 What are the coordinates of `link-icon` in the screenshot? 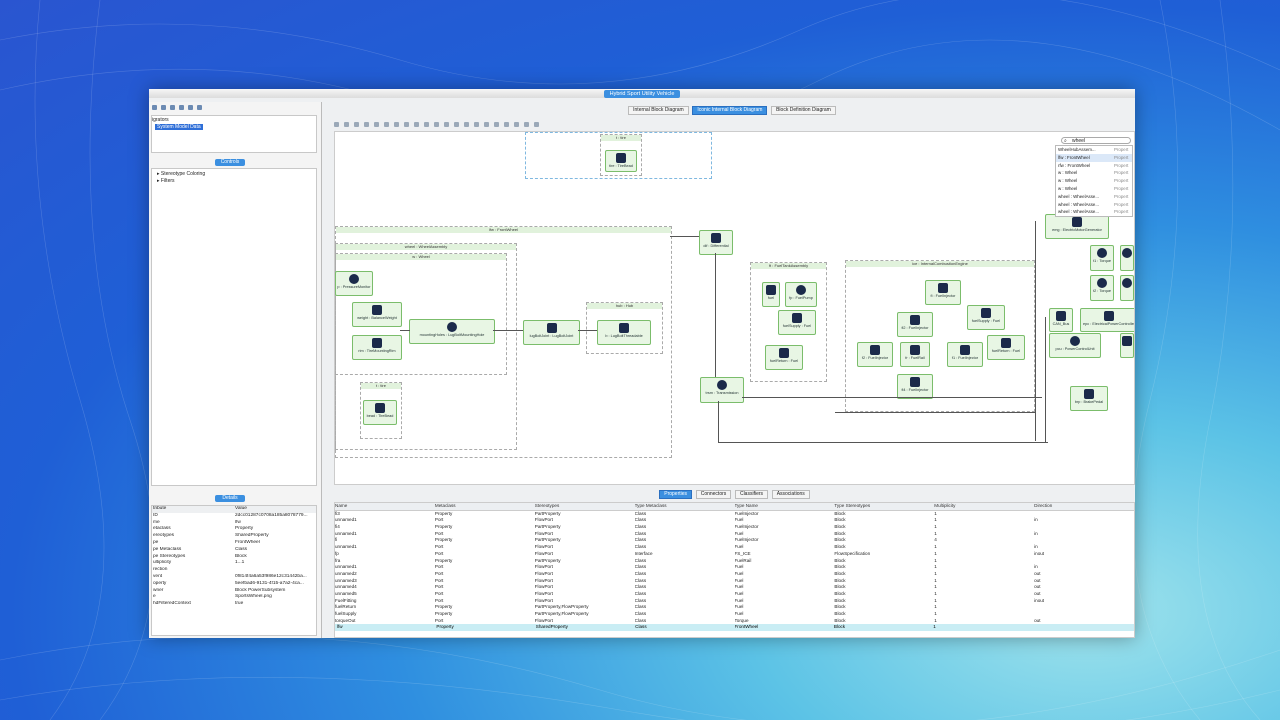 It's located at (516, 124).